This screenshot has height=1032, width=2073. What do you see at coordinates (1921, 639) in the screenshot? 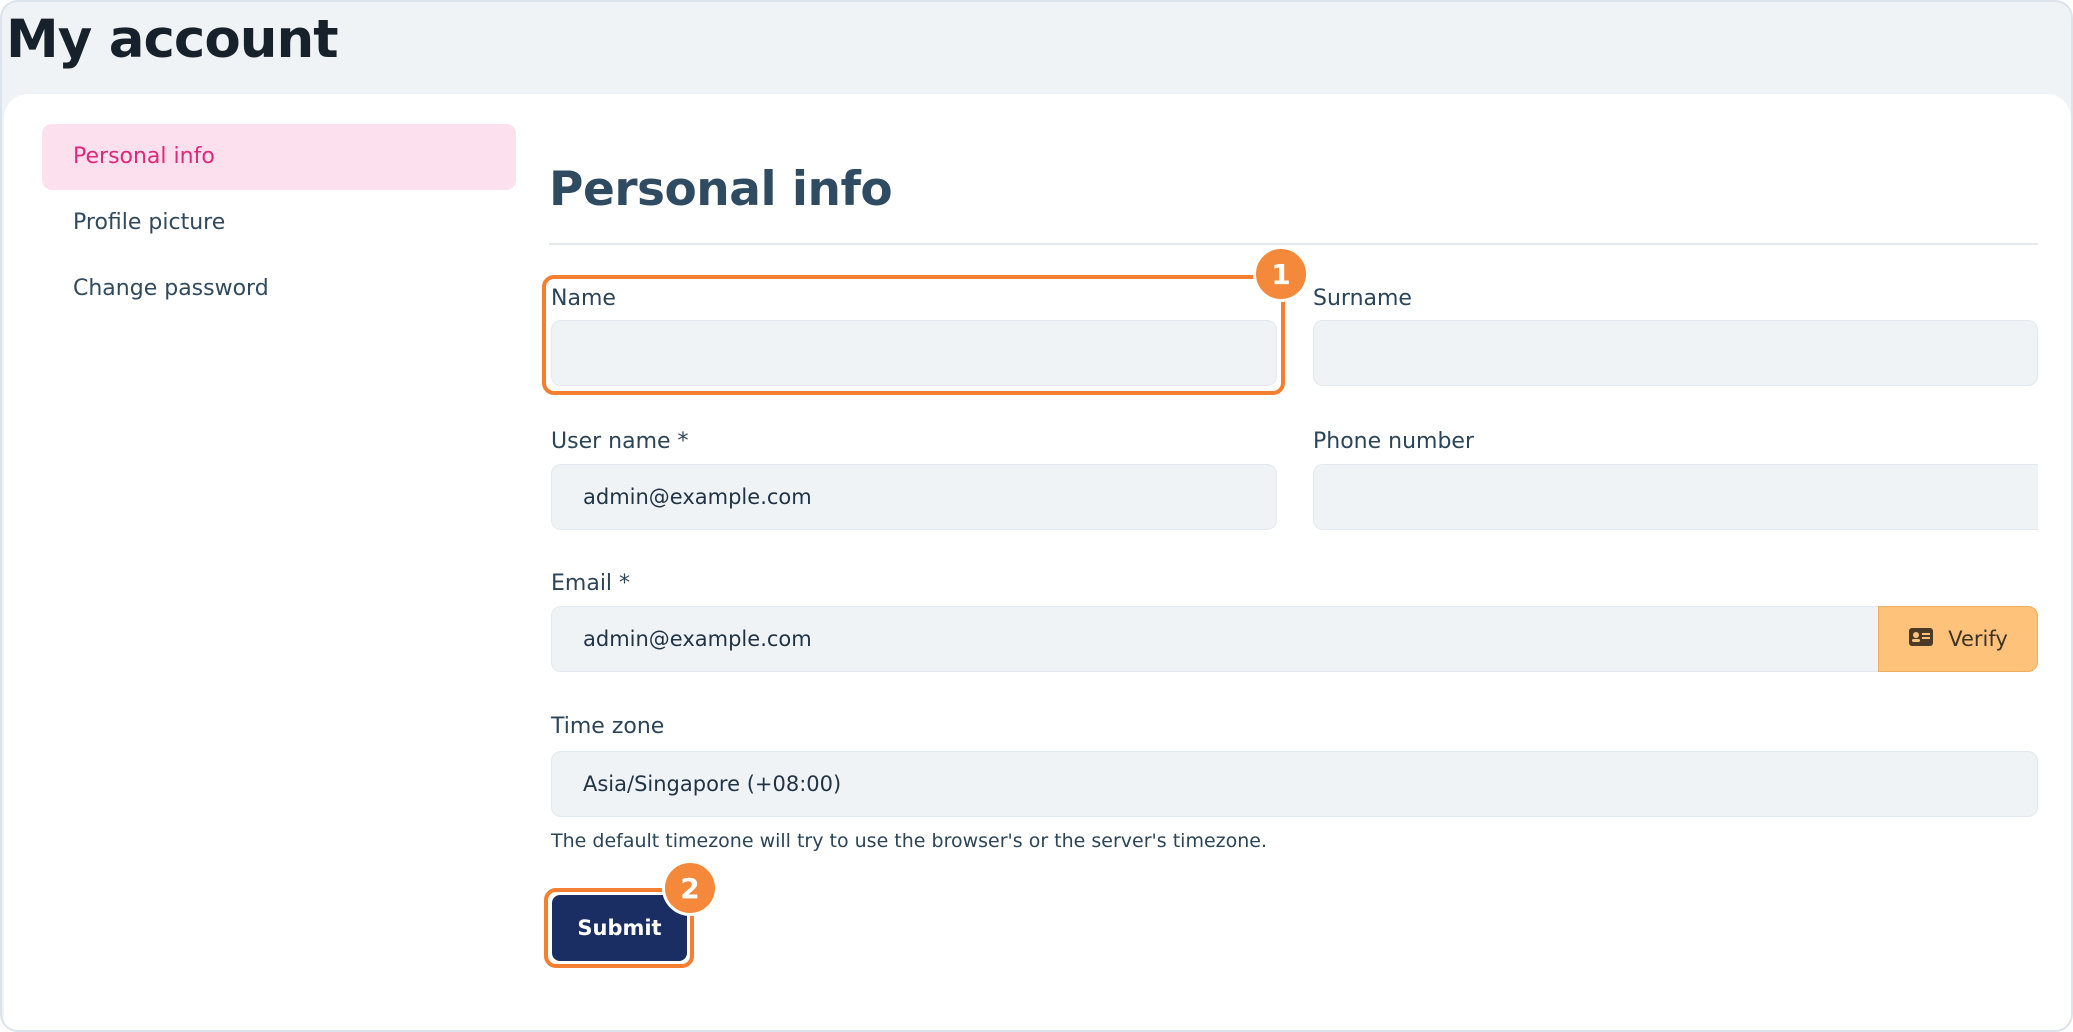
I see `id-card-icon` at bounding box center [1921, 639].